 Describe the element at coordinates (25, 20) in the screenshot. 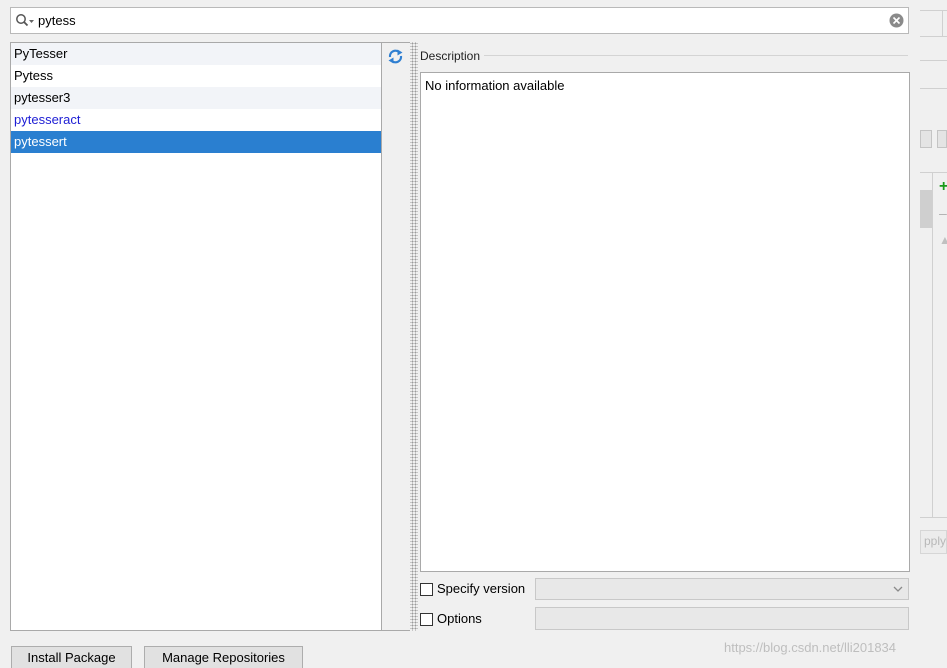

I see `search-icon` at that location.